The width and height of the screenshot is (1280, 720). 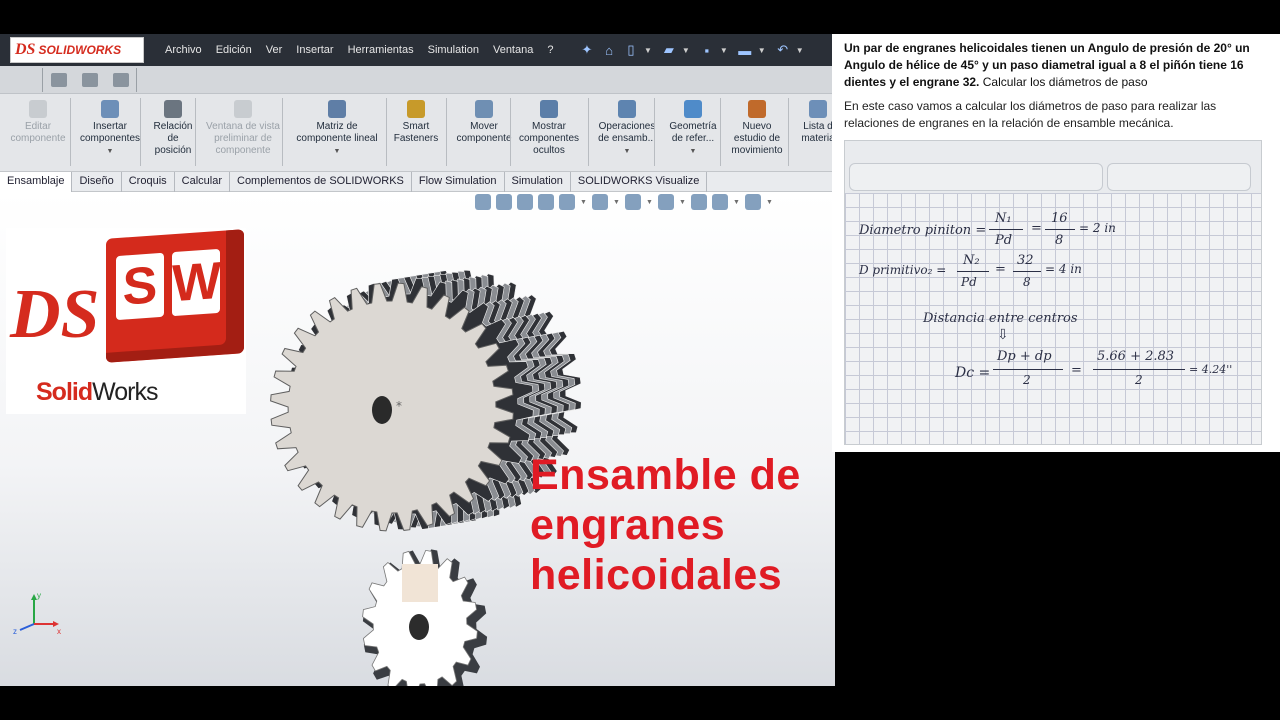 I want to click on ds-logo-icon: DS, so click(x=25, y=49).